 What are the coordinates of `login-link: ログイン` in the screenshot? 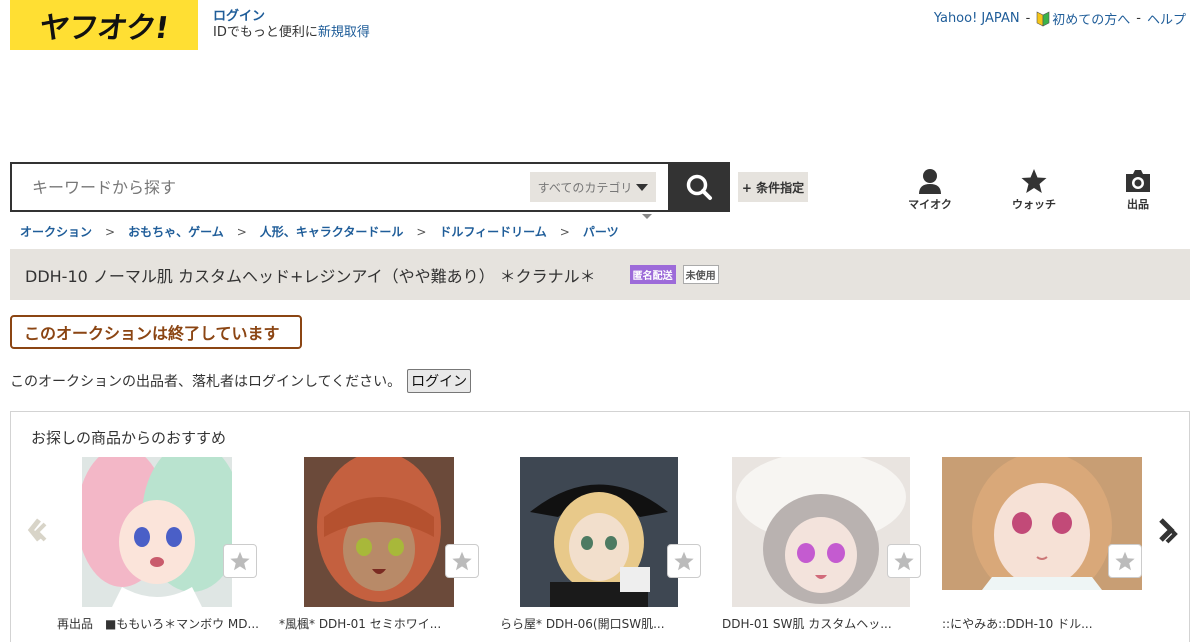 It's located at (239, 16).